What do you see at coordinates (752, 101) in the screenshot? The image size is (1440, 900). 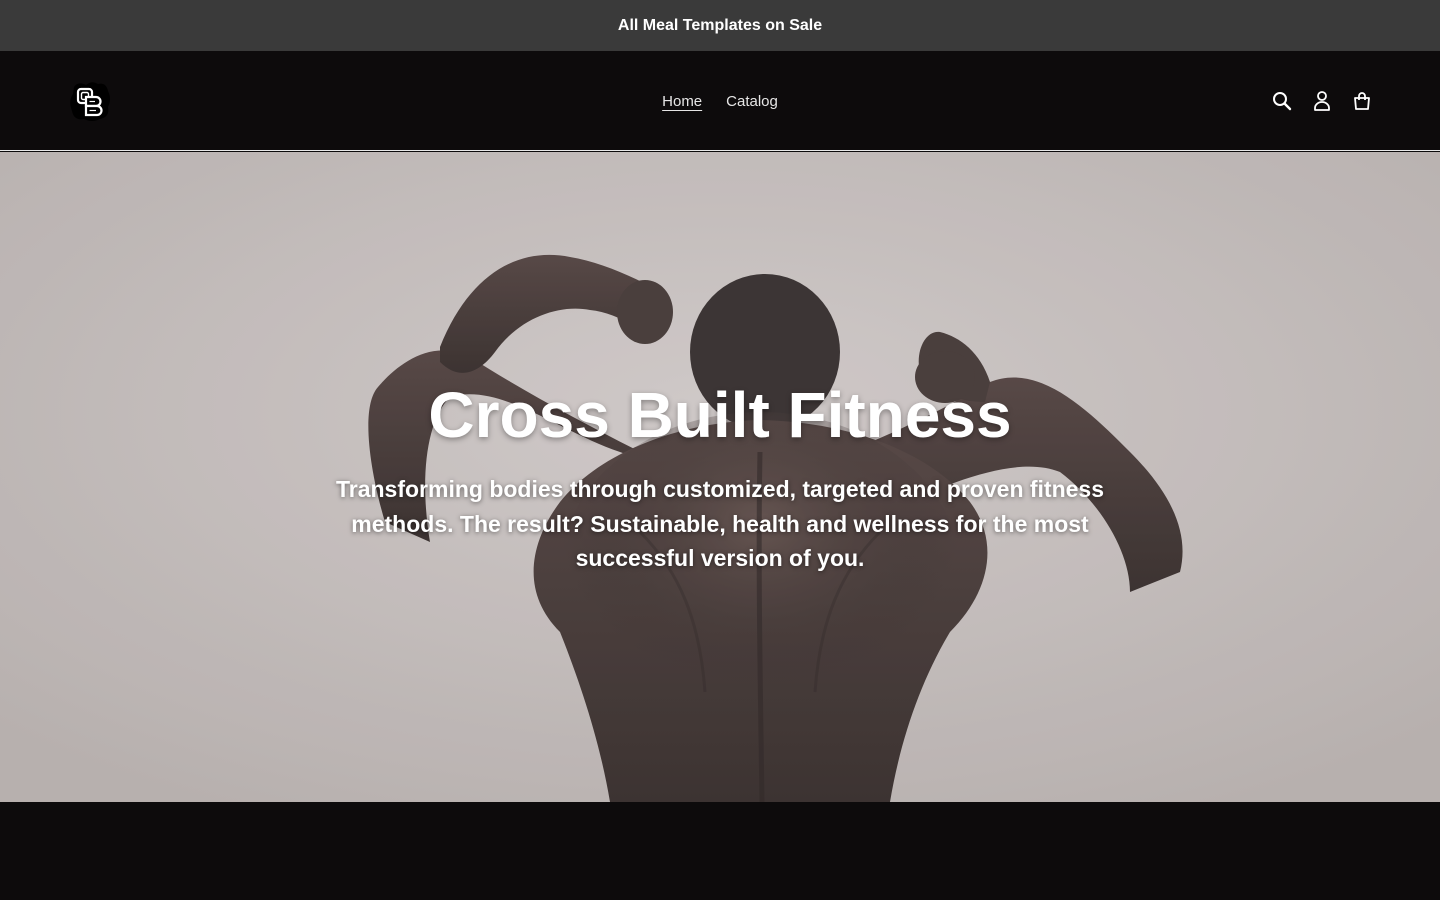 I see `nav-catalog-link: Catalog` at bounding box center [752, 101].